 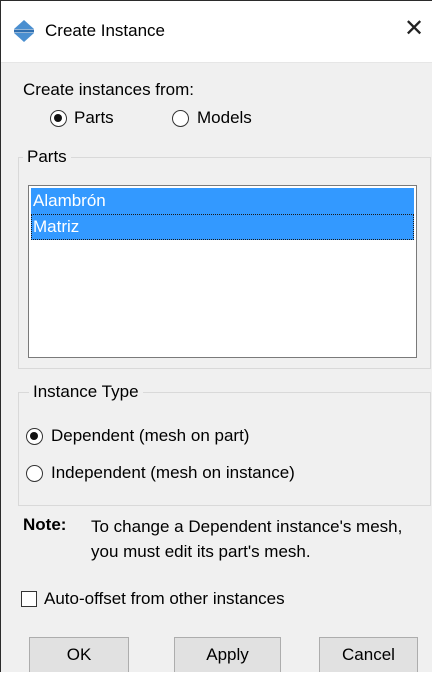 I want to click on auto-offset-label: Auto-offset from other instances, so click(x=164, y=599).